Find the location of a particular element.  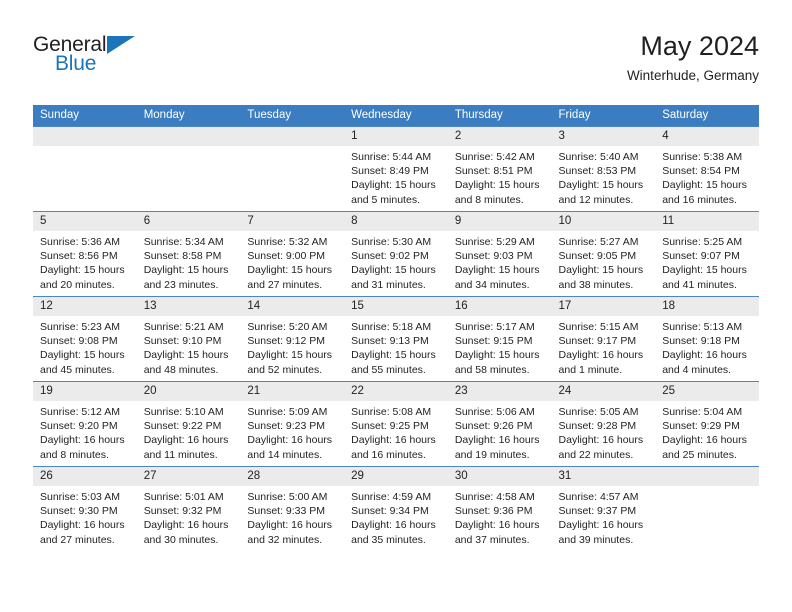

sunrise-time: Sunrise: 5:21 AM is located at coordinates (183, 327).